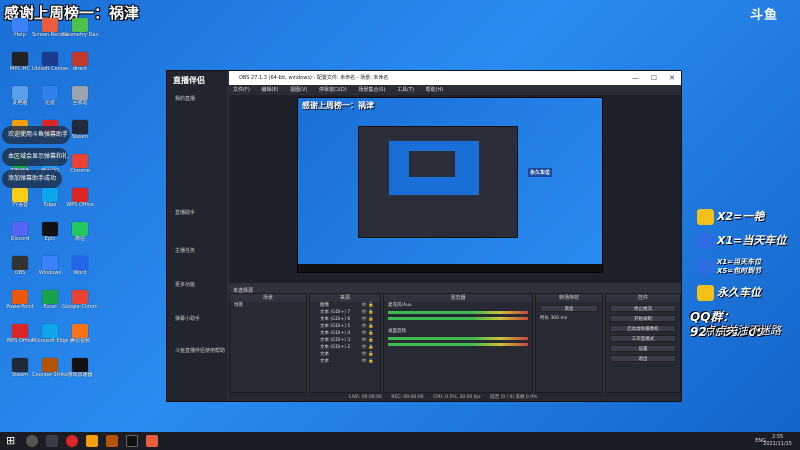 The image size is (800, 450). Describe the element at coordinates (777, 441) in the screenshot. I see `clock: 2:55 2021/11/15` at that location.